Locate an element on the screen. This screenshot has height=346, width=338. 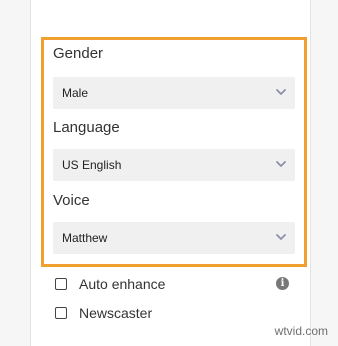
language-select: US English is located at coordinates (174, 165).